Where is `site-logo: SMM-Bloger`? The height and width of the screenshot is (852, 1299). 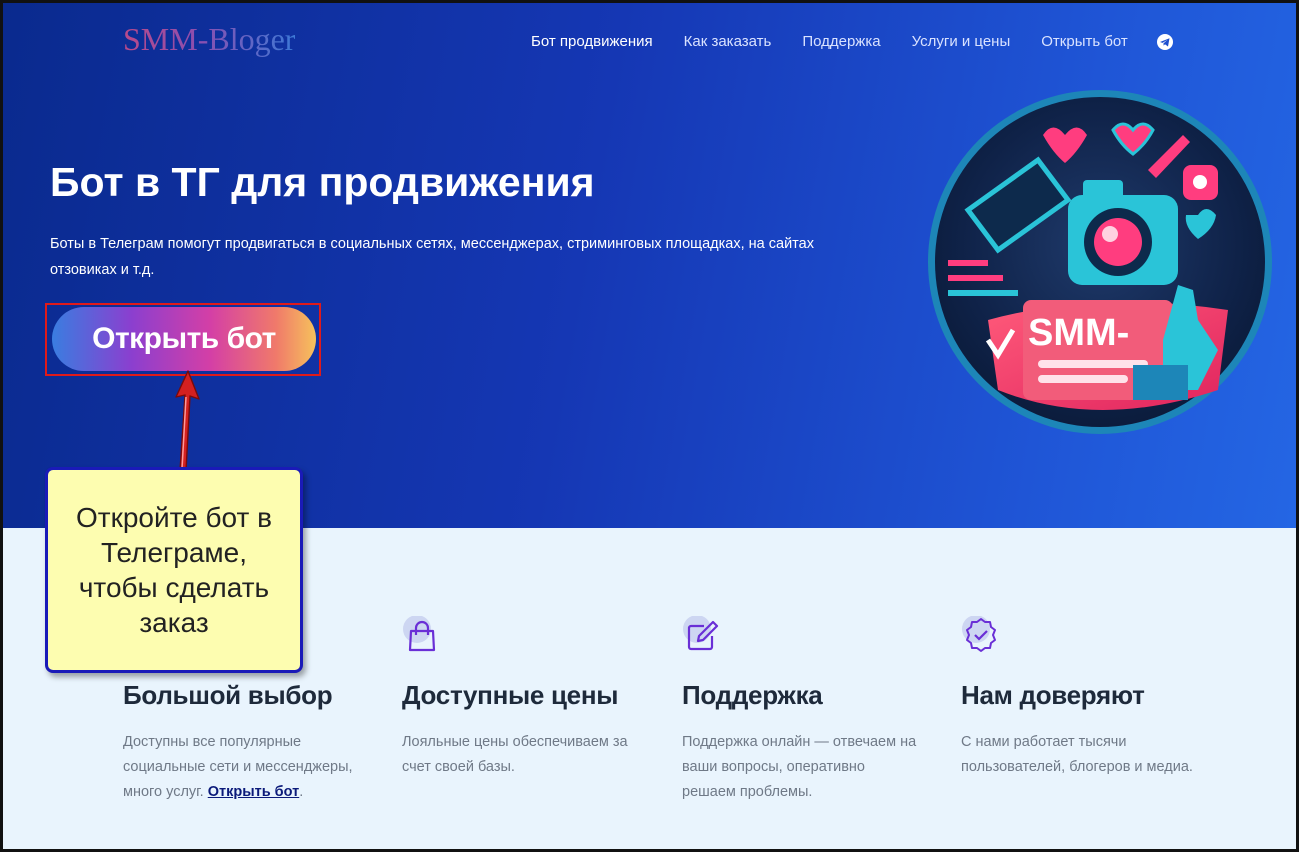 site-logo: SMM-Bloger is located at coordinates (209, 39).